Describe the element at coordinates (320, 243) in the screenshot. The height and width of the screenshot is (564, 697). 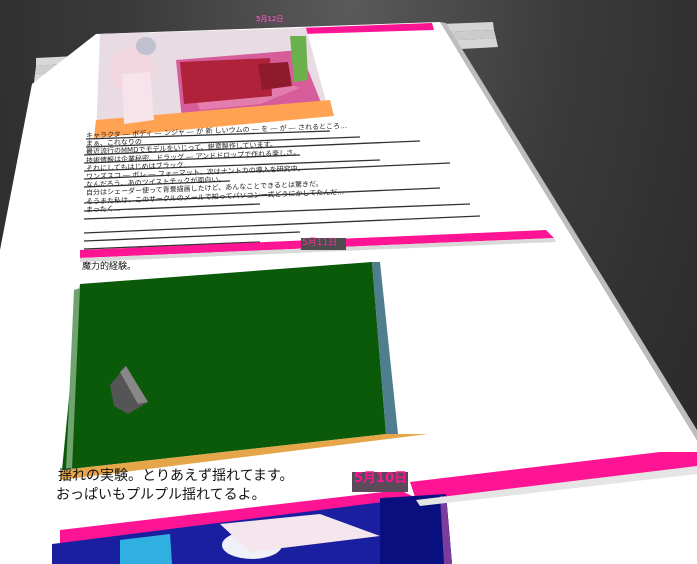
I see `date-label-2: 5月11日` at that location.